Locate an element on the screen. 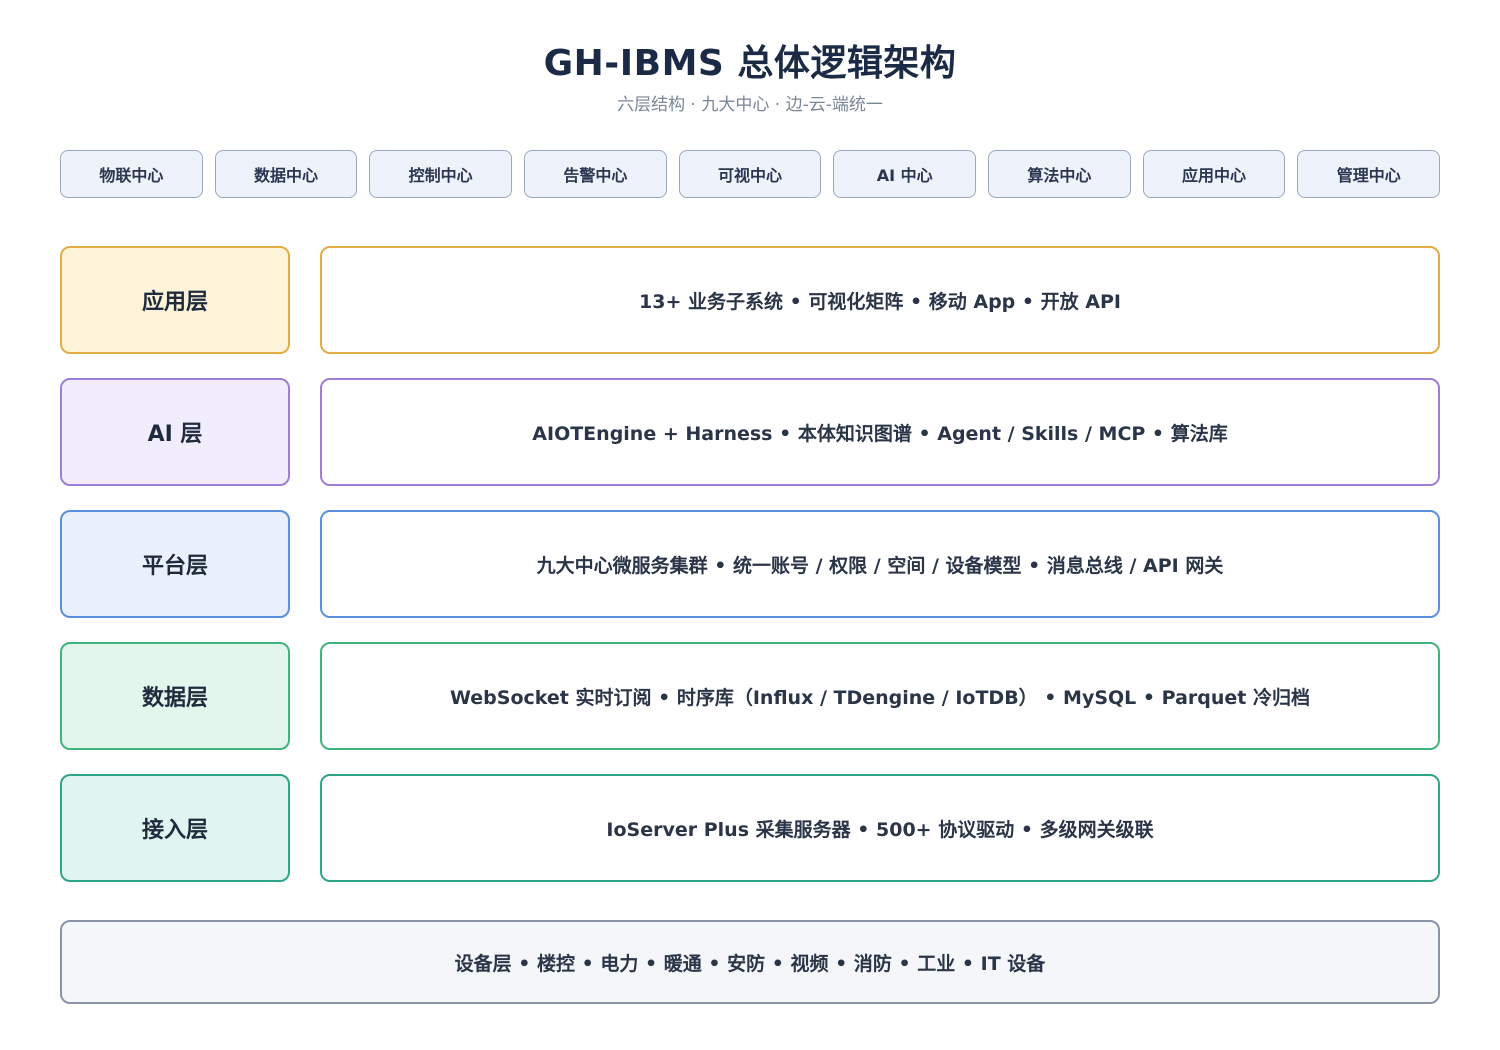 This screenshot has height=1050, width=1500. diagram-subtitle: 六层结构 · 九大中心 · 边-云-端统一 is located at coordinates (750, 105).